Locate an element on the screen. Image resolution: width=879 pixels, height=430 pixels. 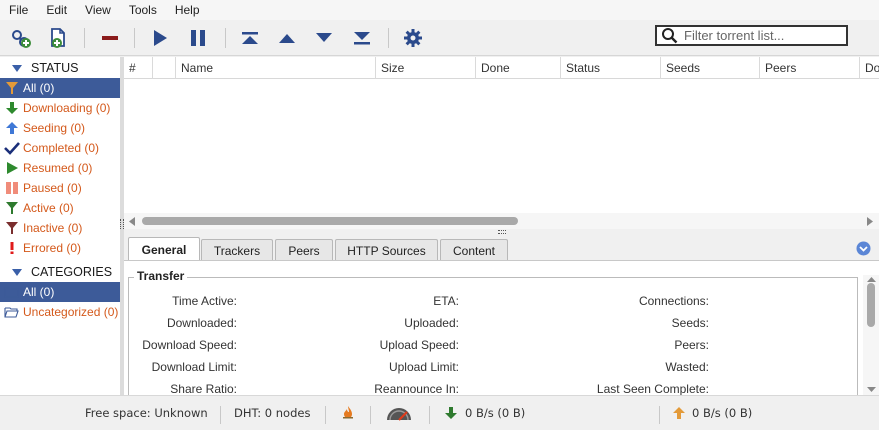
add-torrent-link-button is located at coordinates (21, 38).